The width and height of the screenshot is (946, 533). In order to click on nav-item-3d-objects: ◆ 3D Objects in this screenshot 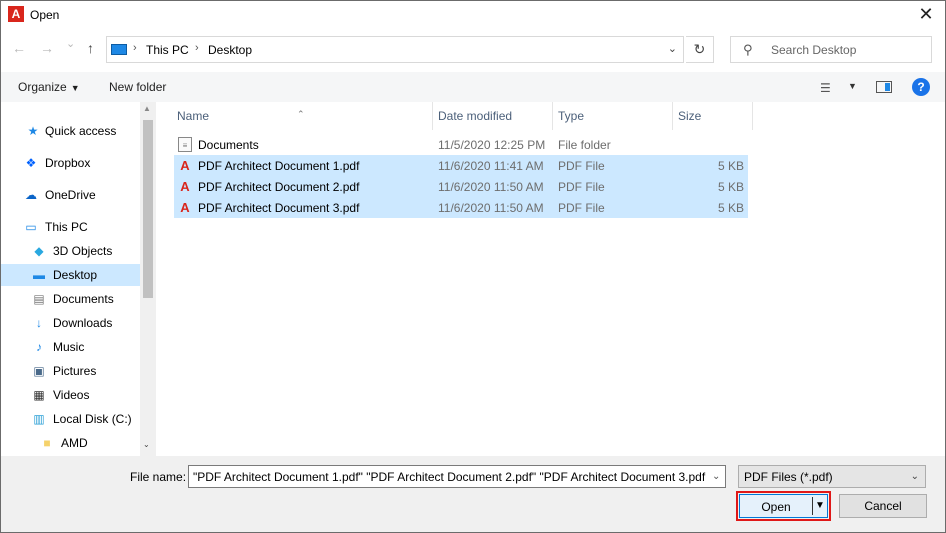, I will do `click(70, 251)`.